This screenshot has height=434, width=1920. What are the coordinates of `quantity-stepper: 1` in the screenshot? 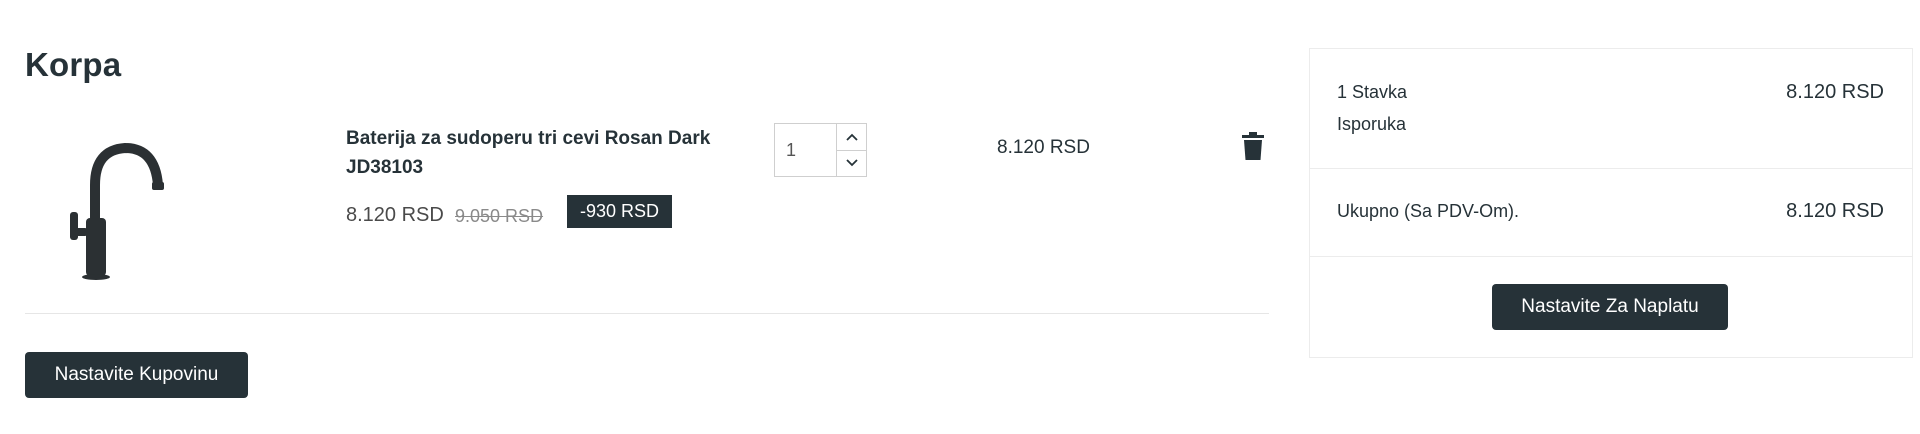 It's located at (820, 150).